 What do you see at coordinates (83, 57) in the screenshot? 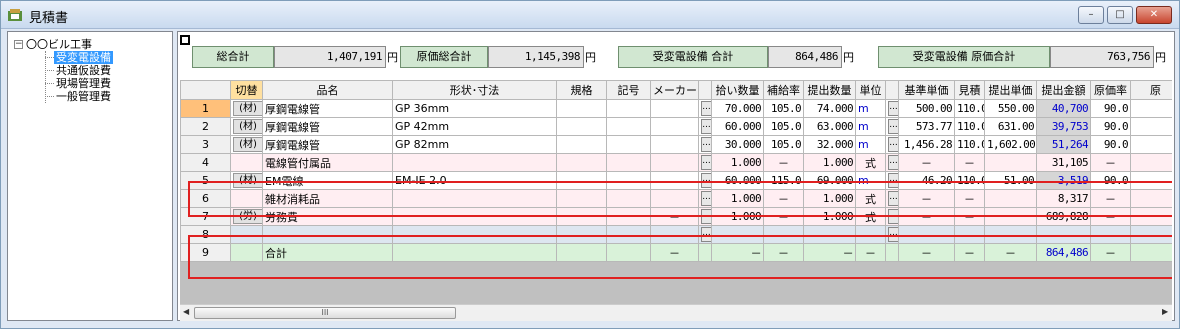
I see `tree-item-jyuhenden: 受変電設備` at bounding box center [83, 57].